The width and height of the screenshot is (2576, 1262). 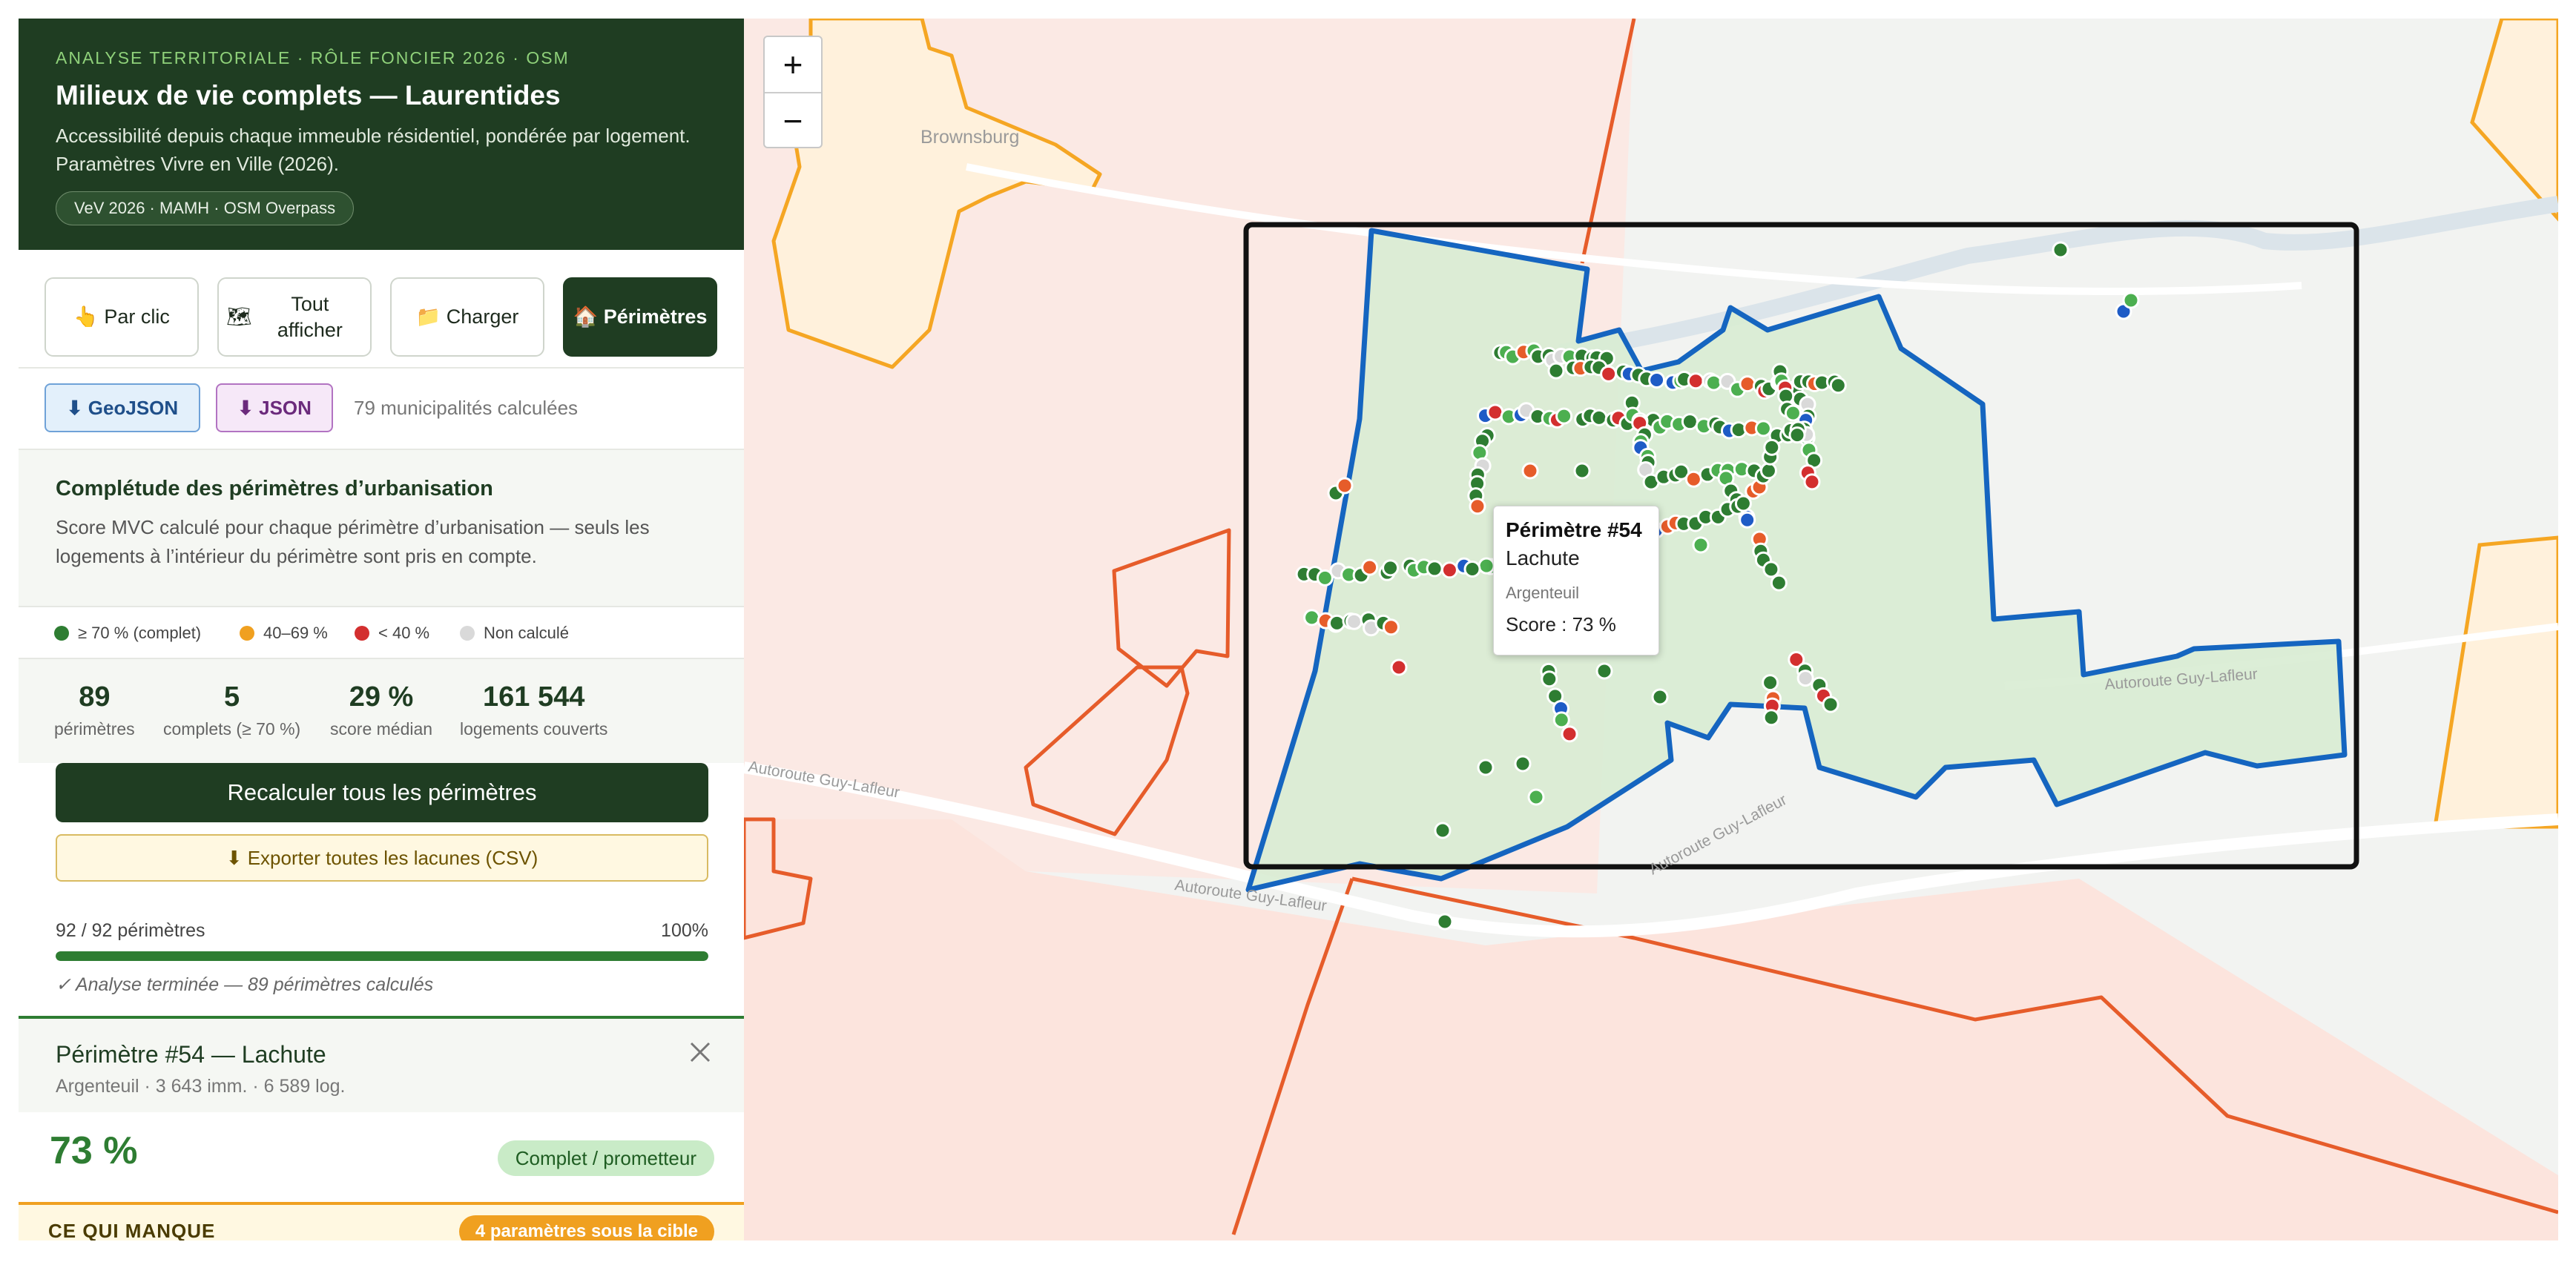 What do you see at coordinates (701, 1052) in the screenshot?
I see `close-icon` at bounding box center [701, 1052].